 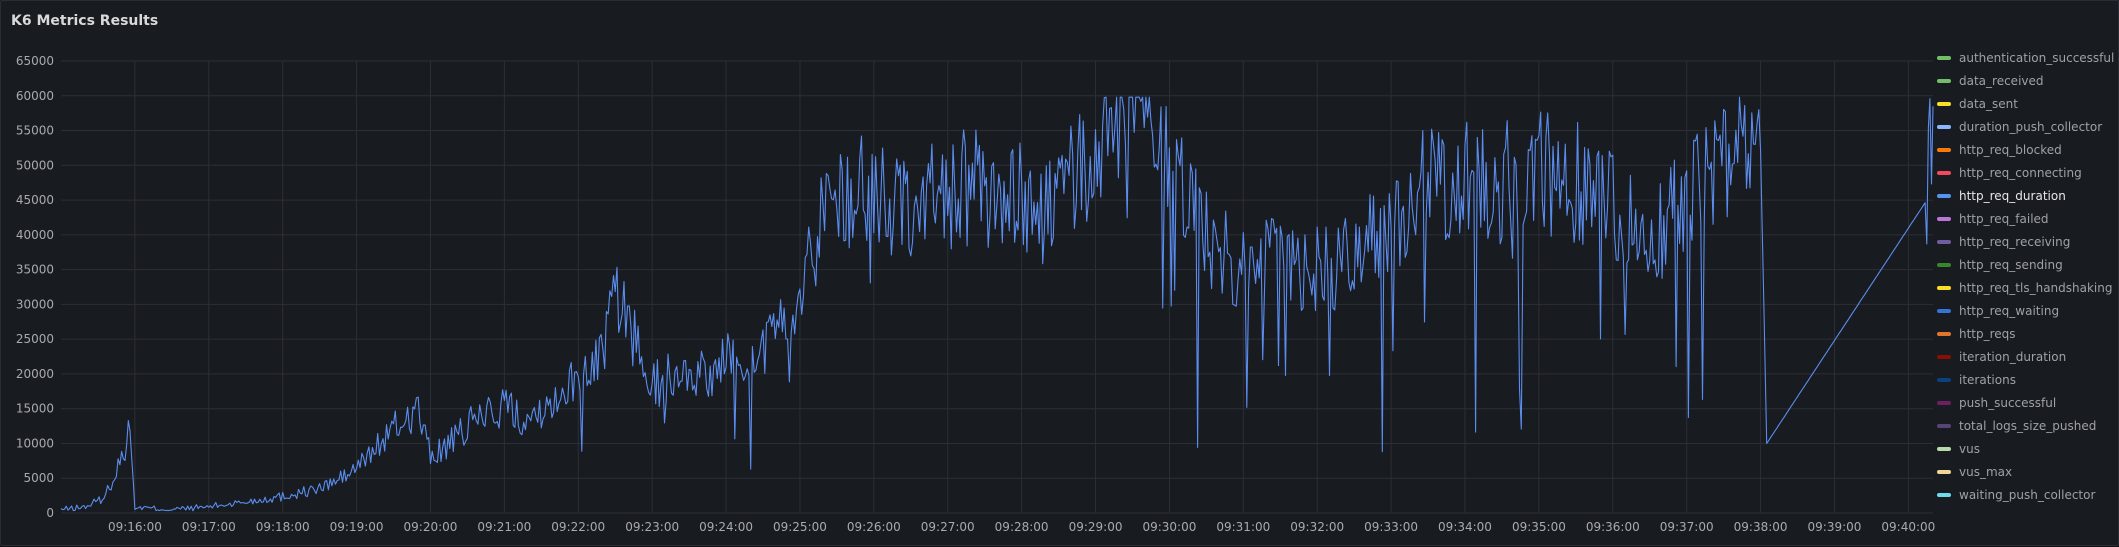 I want to click on legend-item: http_req_failed, so click(x=2028, y=218).